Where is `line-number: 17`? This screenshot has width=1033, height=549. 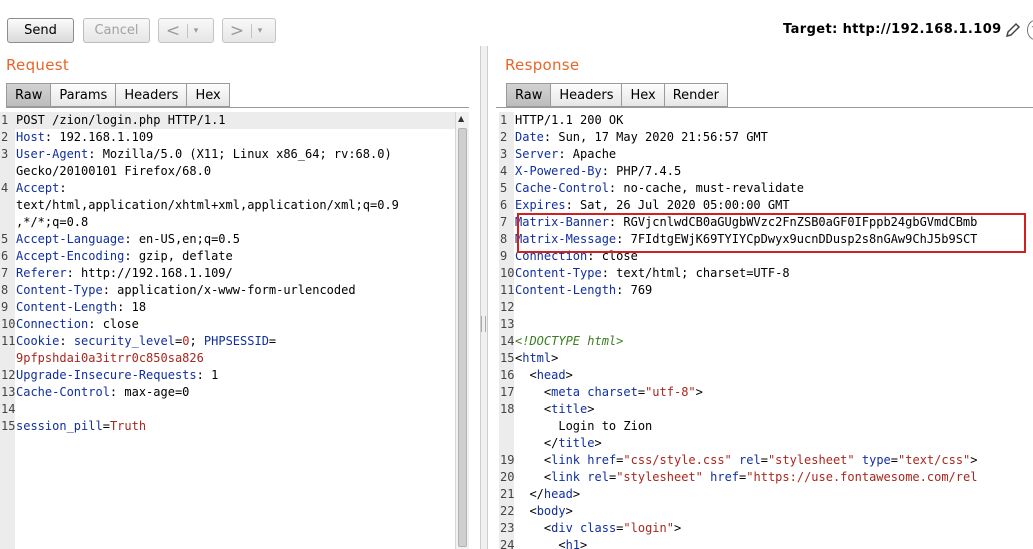 line-number: 17 is located at coordinates (507, 392).